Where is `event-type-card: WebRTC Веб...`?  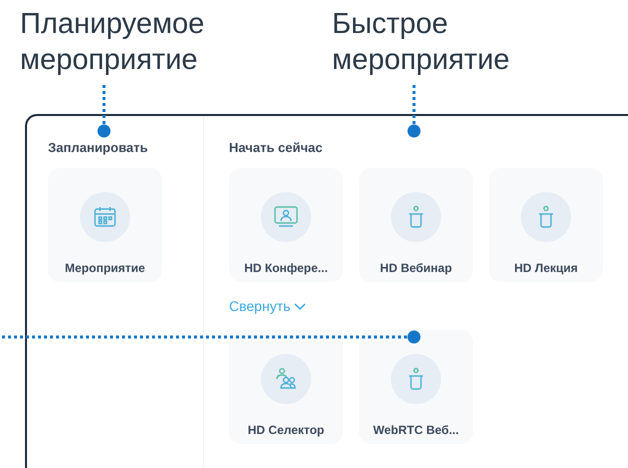 event-type-card: WebRTC Веб... is located at coordinates (416, 387).